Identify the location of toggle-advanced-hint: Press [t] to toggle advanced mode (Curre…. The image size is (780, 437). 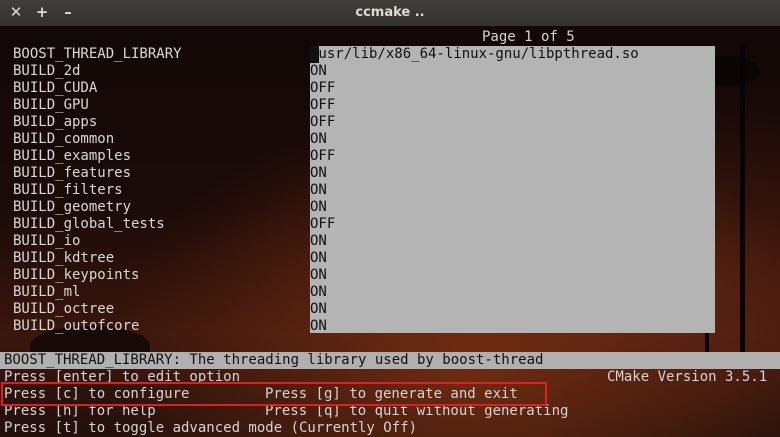
(211, 428).